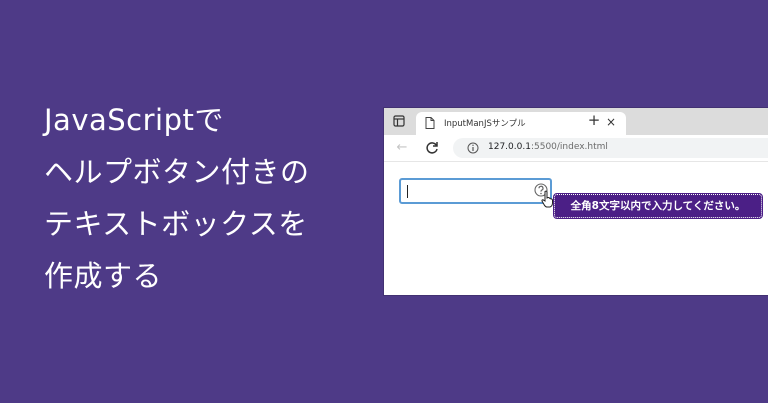 The height and width of the screenshot is (403, 768). What do you see at coordinates (547, 199) in the screenshot?
I see `pointer-hand-icon` at bounding box center [547, 199].